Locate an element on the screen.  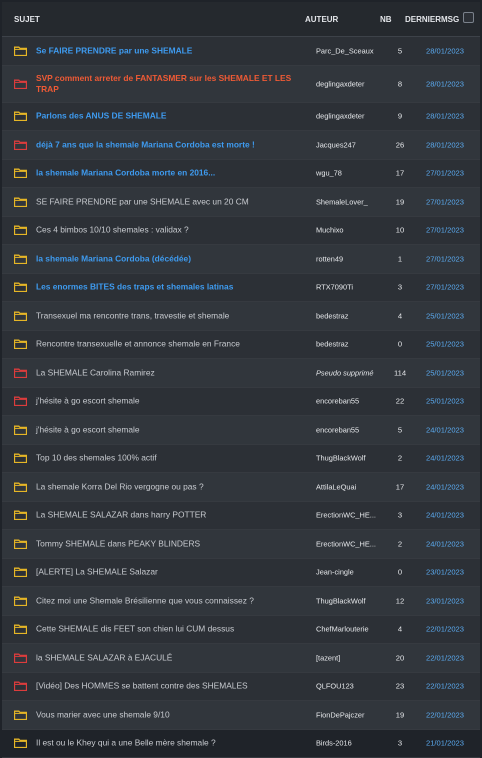
topic-last-message-date: 21/01/2023 is located at coordinates (445, 743).